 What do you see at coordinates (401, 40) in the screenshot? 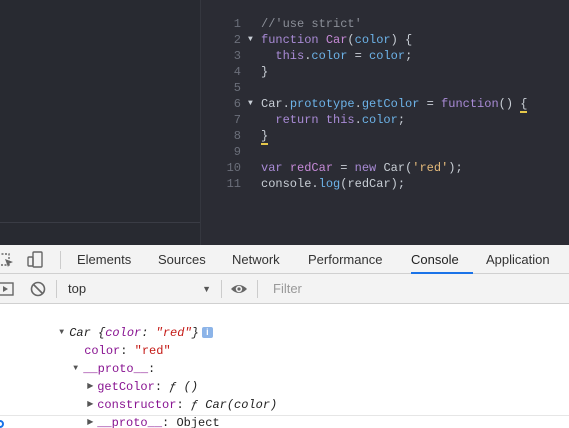
I see `code-token: ) {` at bounding box center [401, 40].